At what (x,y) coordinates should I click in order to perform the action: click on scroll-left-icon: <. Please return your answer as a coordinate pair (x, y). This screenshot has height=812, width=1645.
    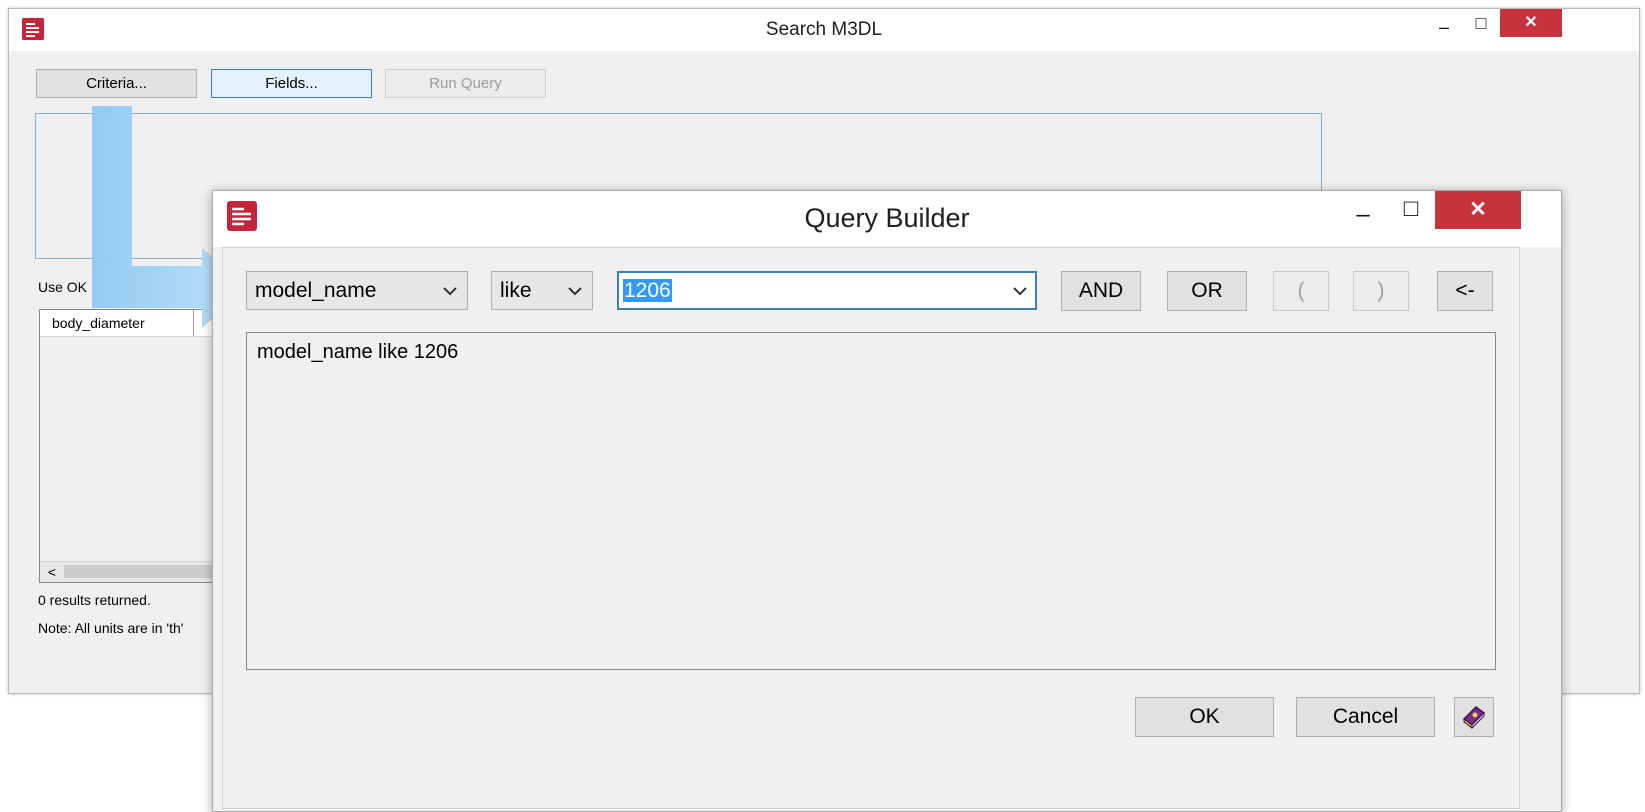
    Looking at the image, I should click on (52, 572).